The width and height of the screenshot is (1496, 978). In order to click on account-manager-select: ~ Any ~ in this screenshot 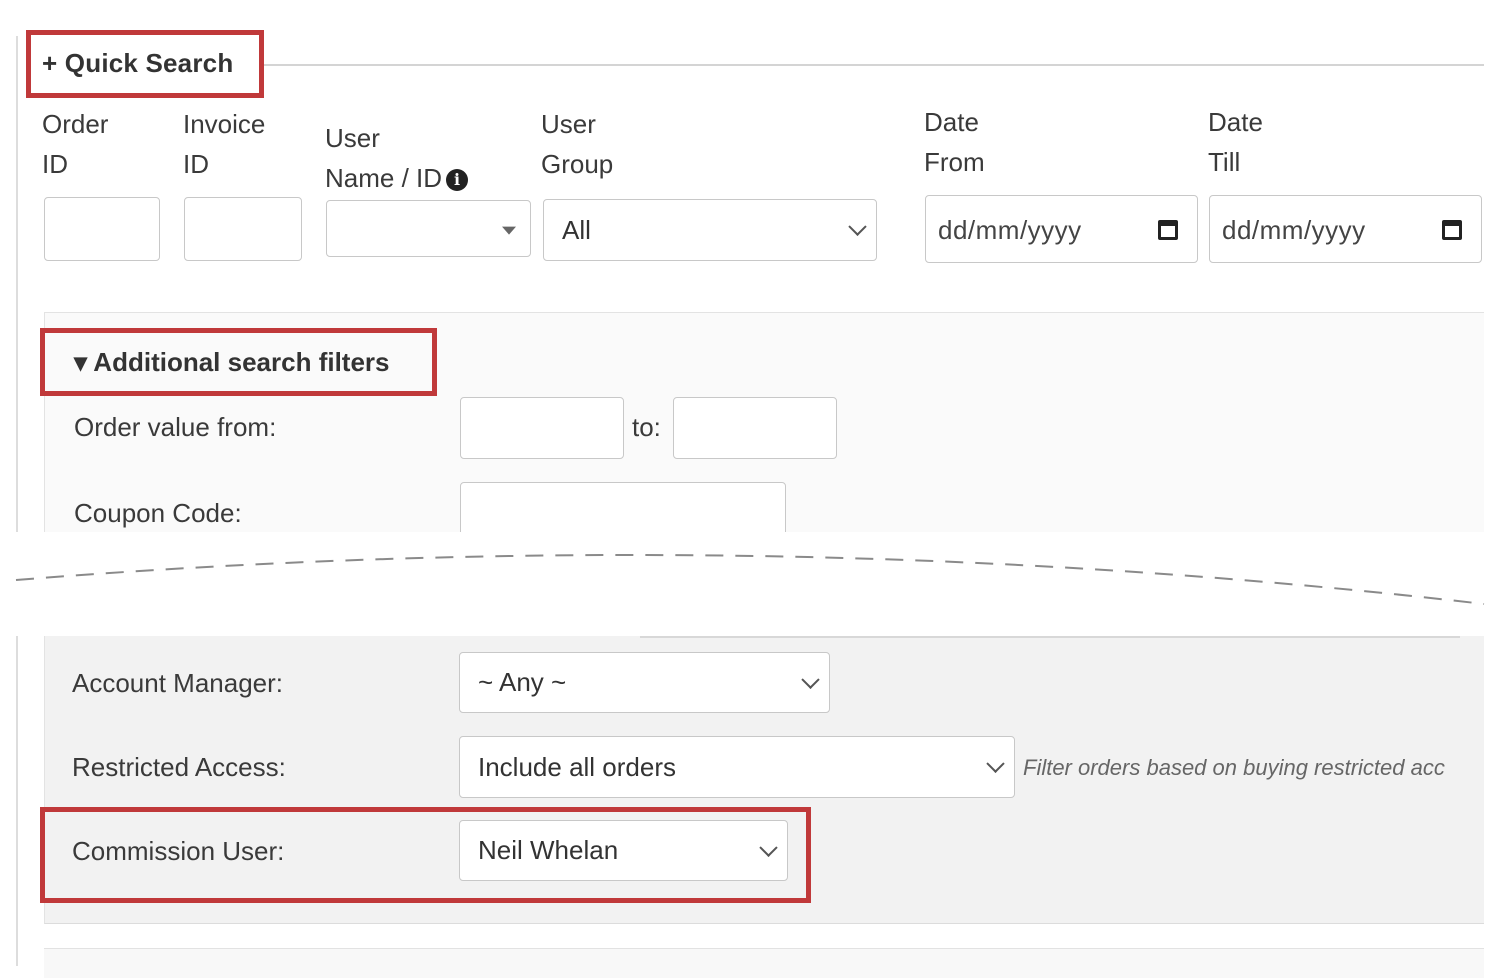, I will do `click(644, 682)`.